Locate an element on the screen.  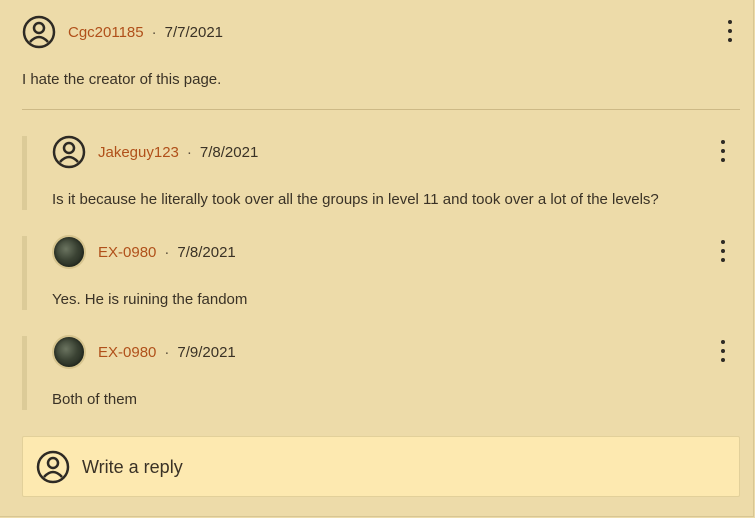
username-link: Cgc201185 is located at coordinates (106, 32).